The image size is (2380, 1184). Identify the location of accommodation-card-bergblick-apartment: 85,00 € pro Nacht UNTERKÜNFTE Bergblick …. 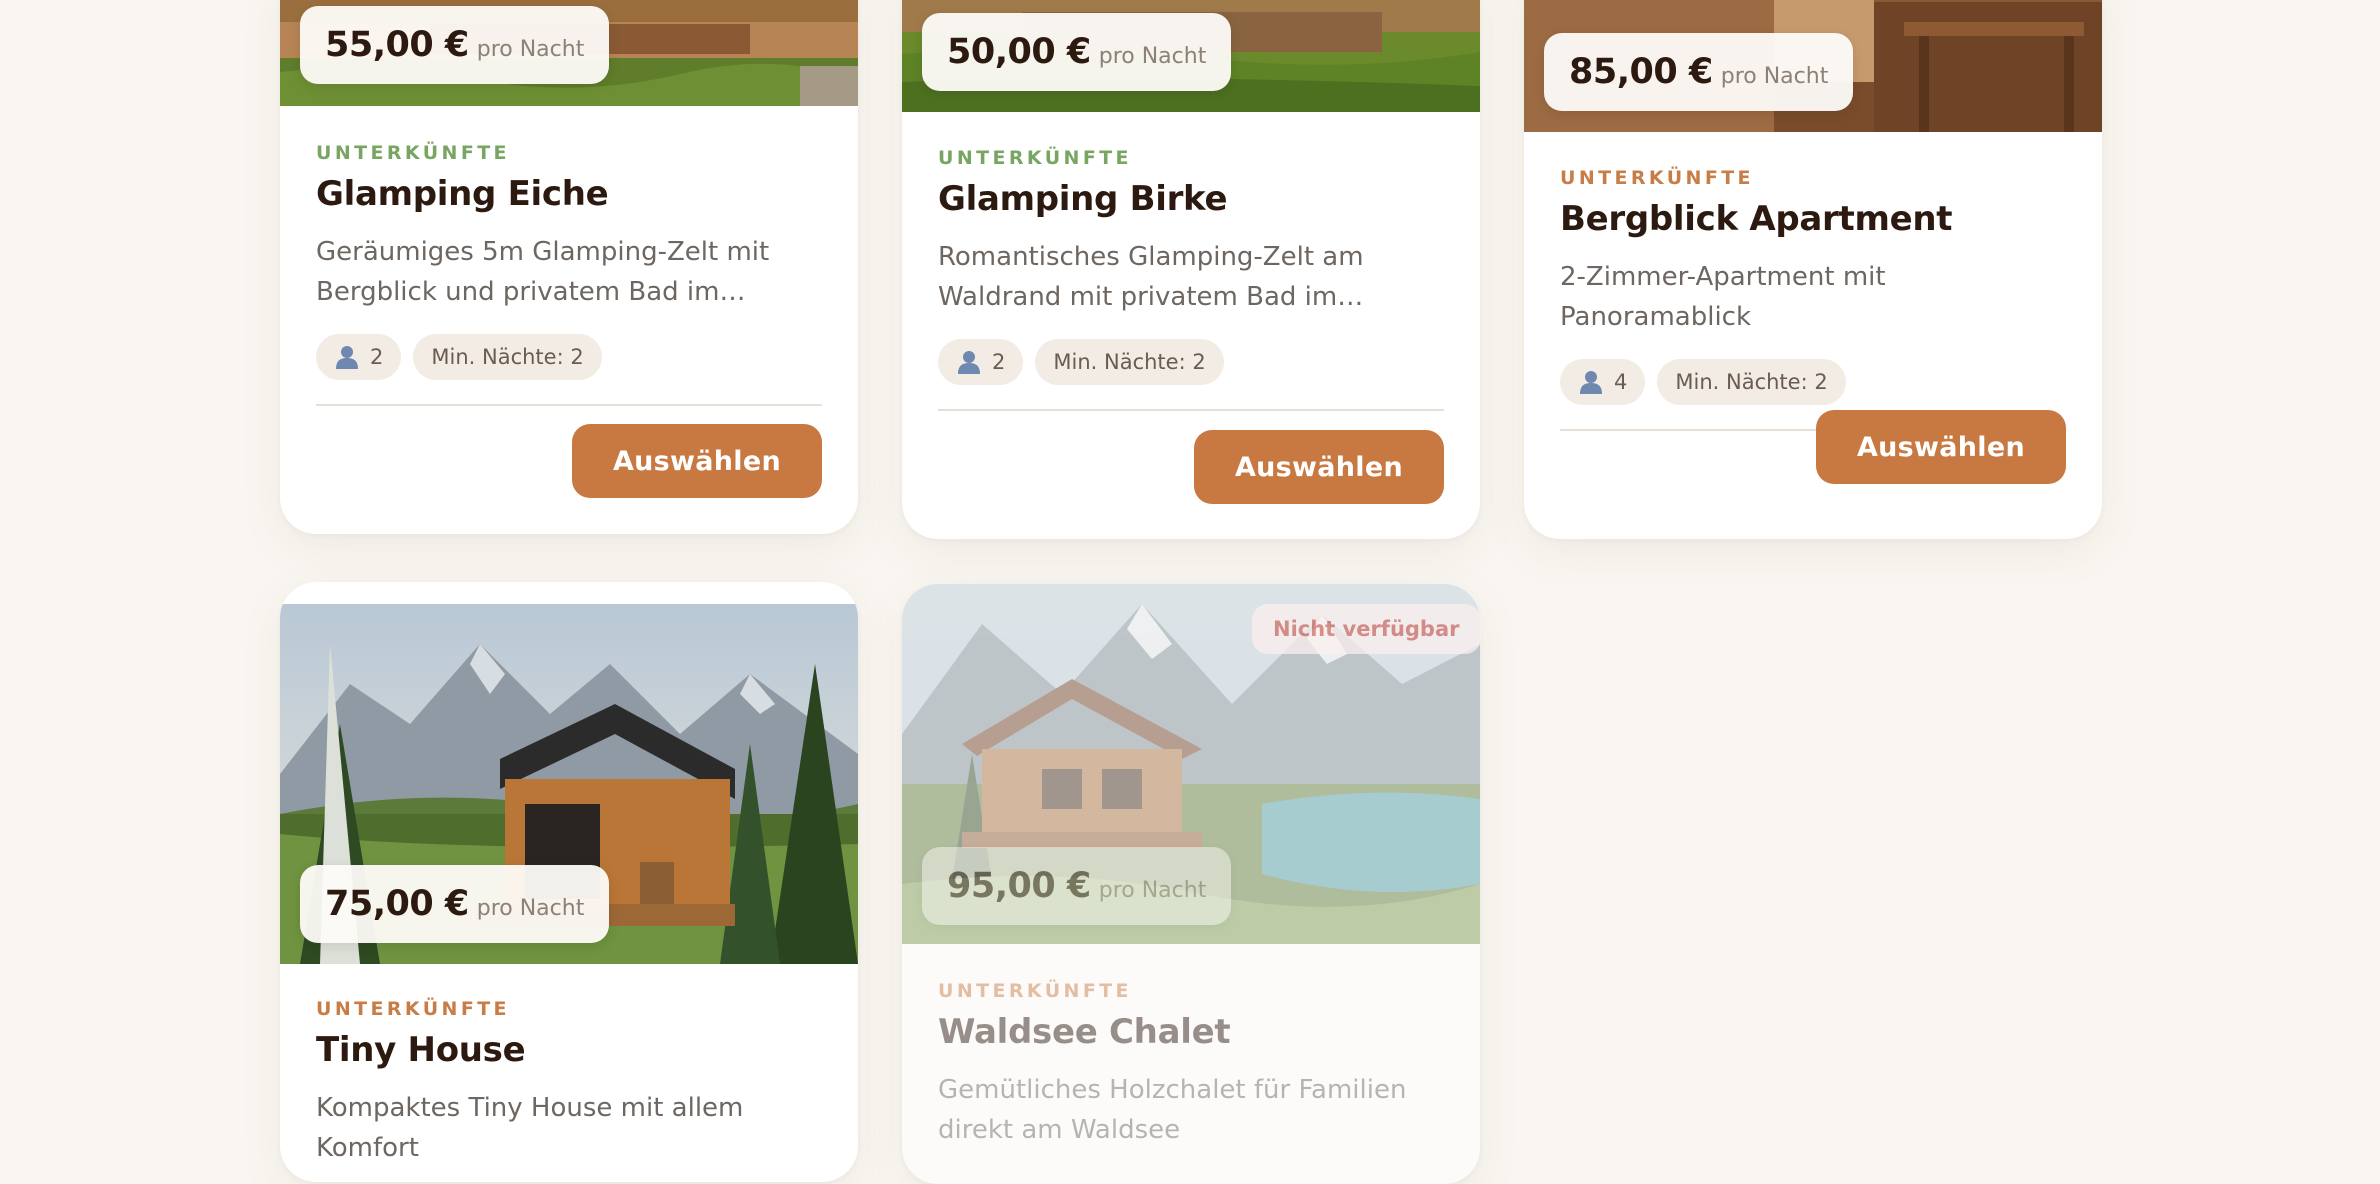
(1813, 269).